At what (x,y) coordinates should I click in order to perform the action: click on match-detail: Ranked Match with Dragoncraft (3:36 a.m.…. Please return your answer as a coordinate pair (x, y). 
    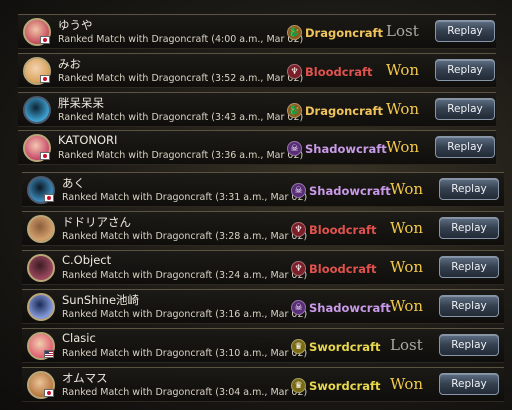
    Looking at the image, I should click on (181, 155).